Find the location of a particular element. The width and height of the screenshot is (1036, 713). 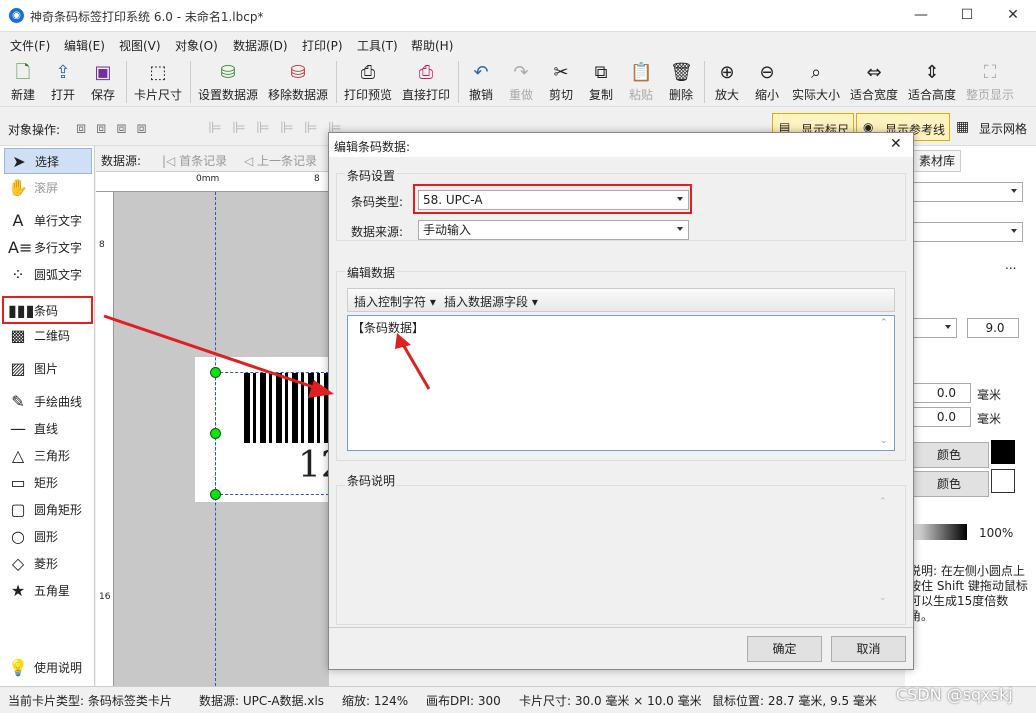

description-area: ⌃ ⌄ is located at coordinates (621, 552).